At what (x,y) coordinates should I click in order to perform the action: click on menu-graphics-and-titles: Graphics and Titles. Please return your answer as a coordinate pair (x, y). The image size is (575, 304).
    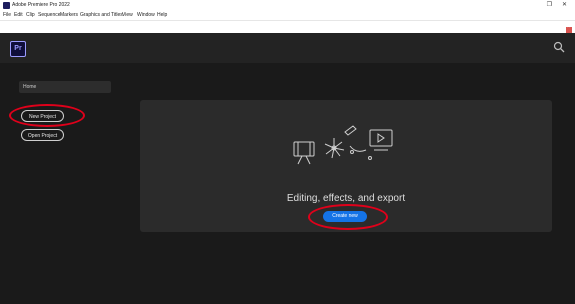
    Looking at the image, I should click on (101, 15).